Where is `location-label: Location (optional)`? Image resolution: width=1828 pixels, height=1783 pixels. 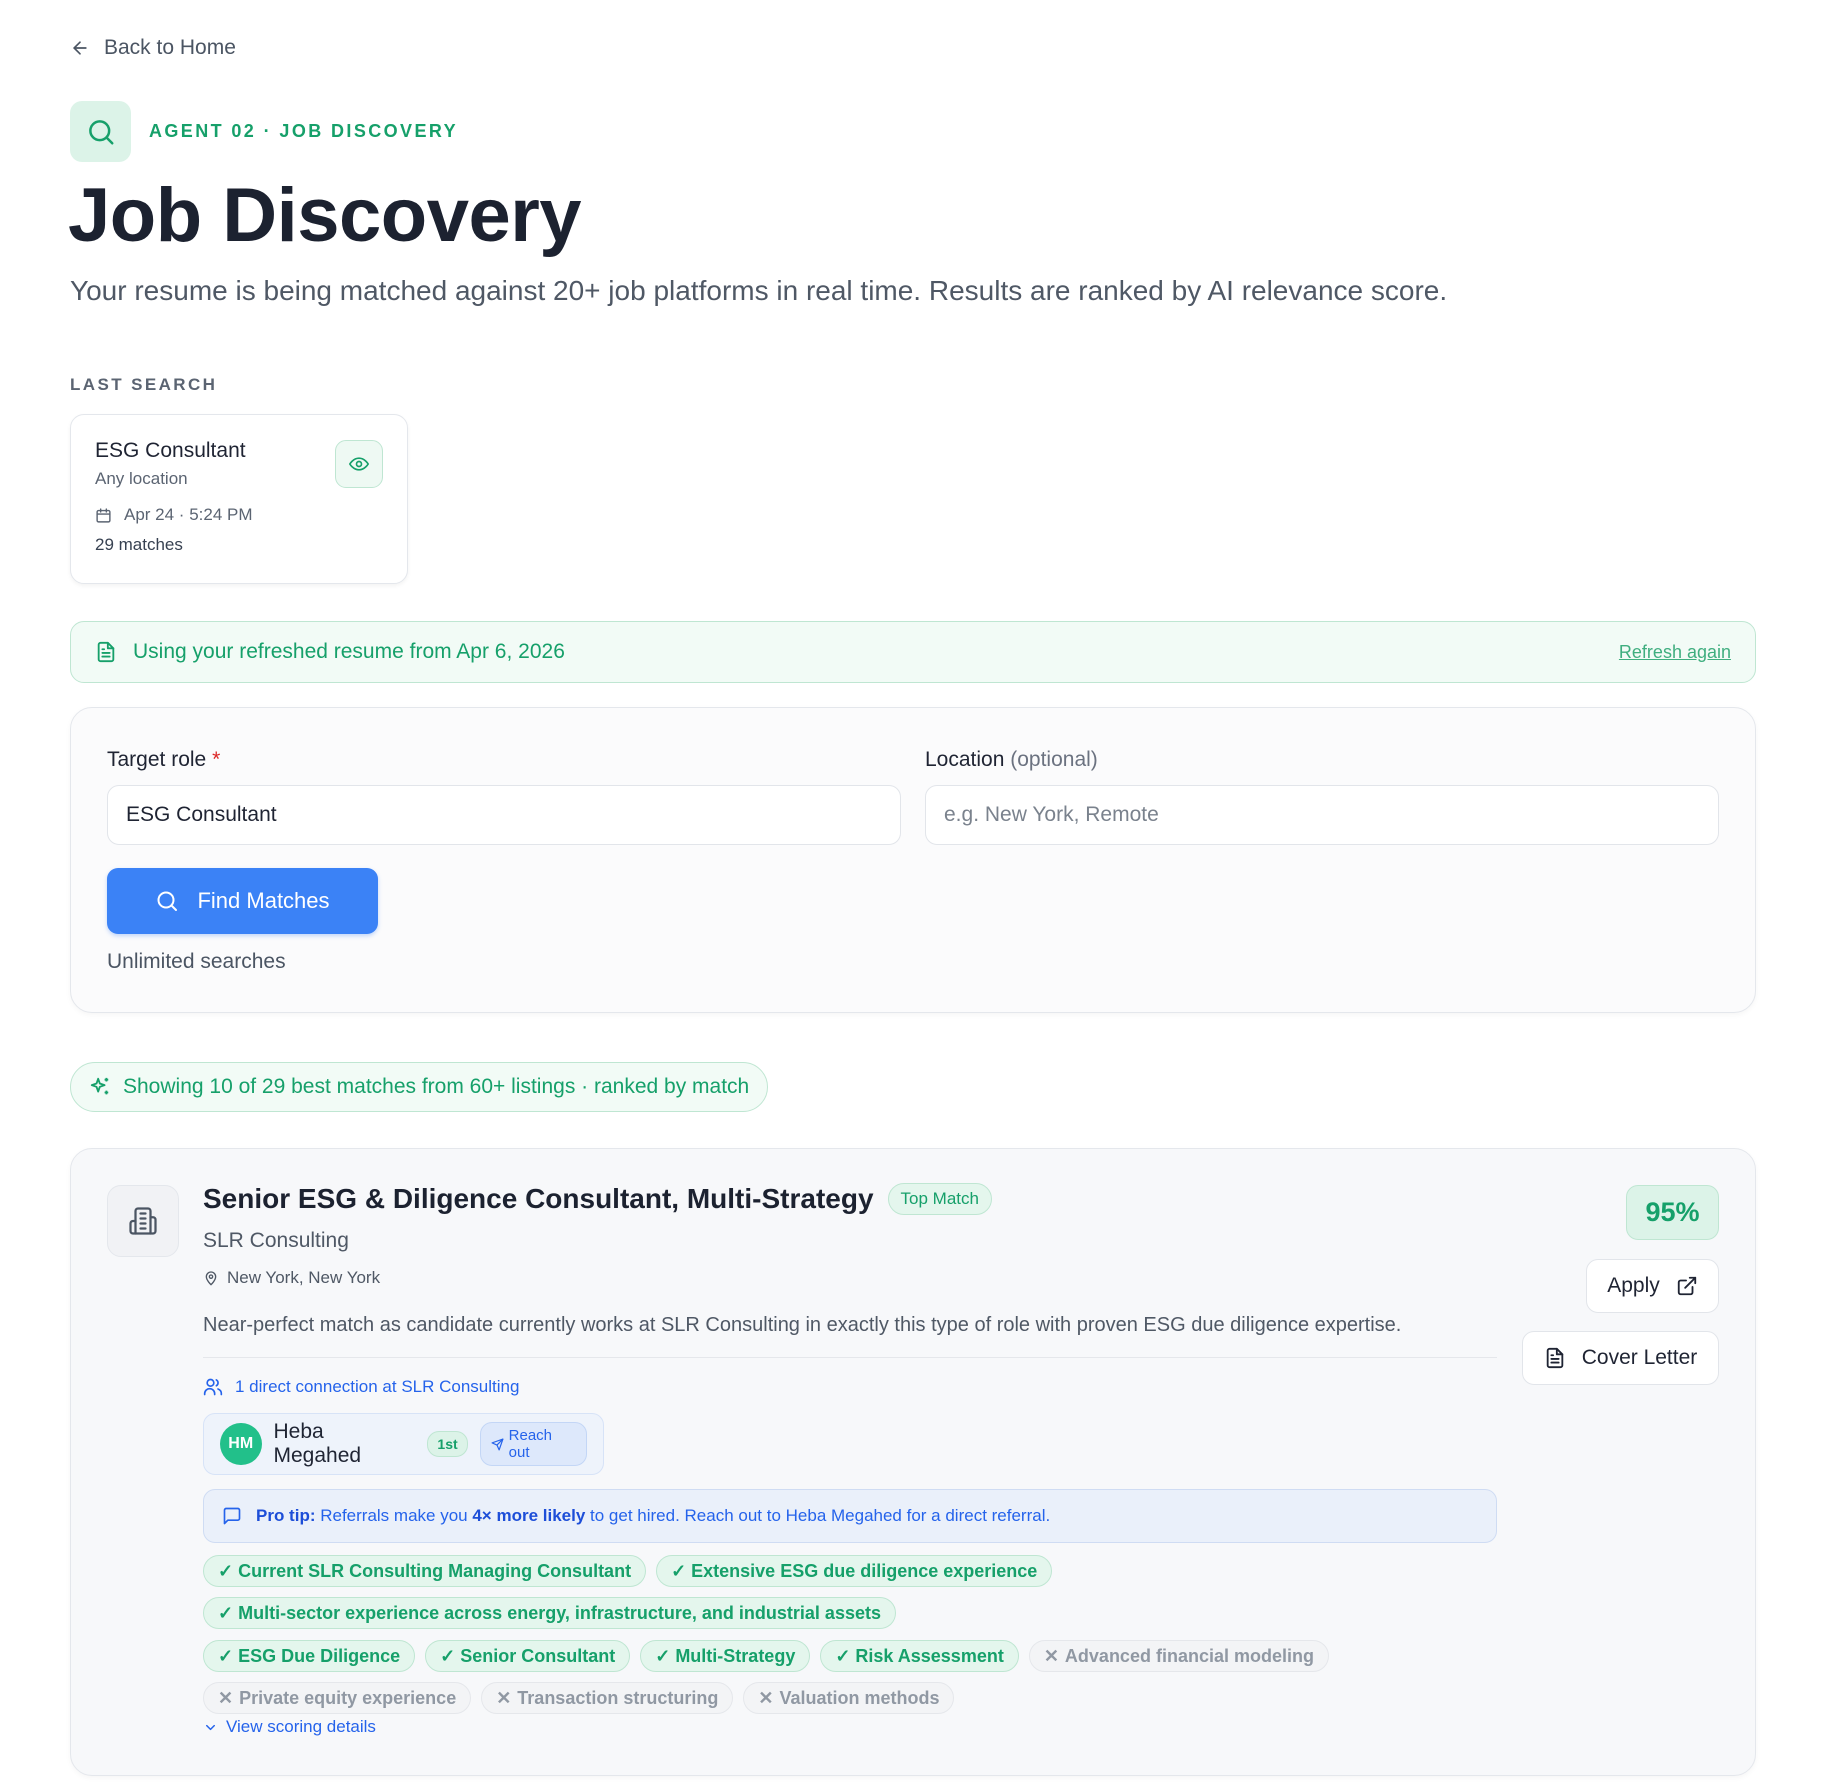
location-label: Location (optional) is located at coordinates (1011, 760).